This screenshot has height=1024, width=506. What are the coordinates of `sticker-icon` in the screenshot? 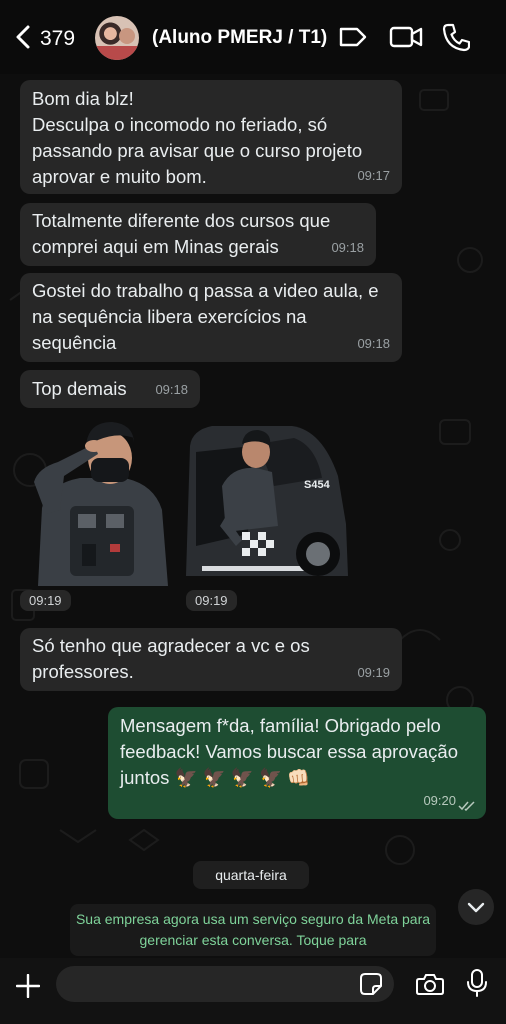 It's located at (371, 984).